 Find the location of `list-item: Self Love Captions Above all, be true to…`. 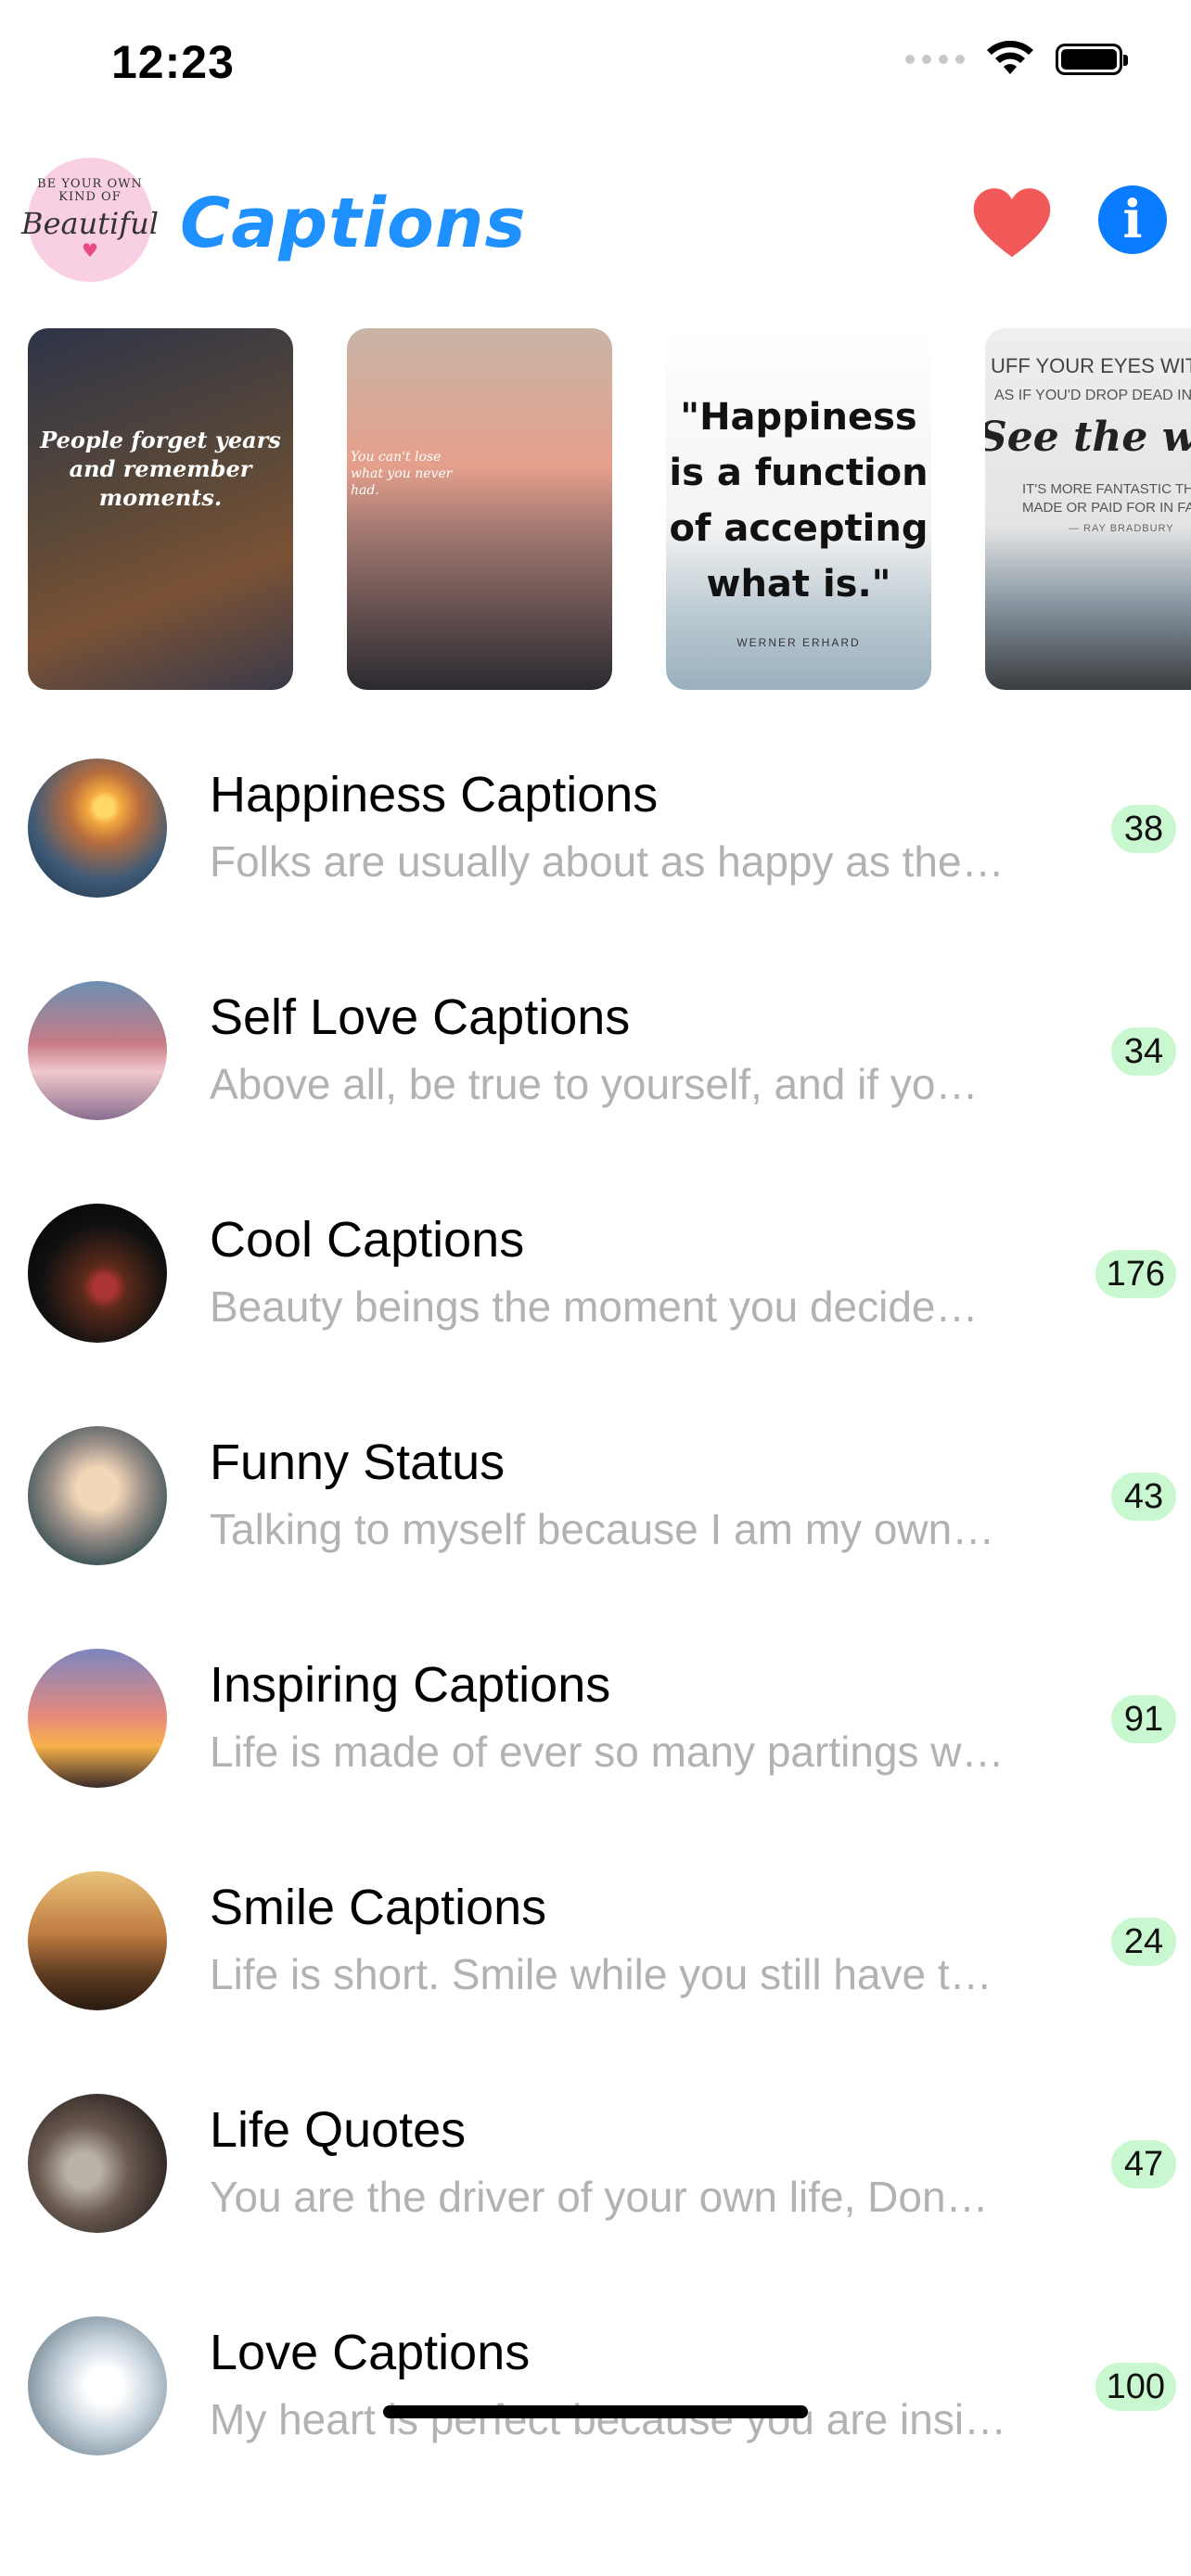

list-item: Self Love Captions Above all, be true to… is located at coordinates (595, 1076).